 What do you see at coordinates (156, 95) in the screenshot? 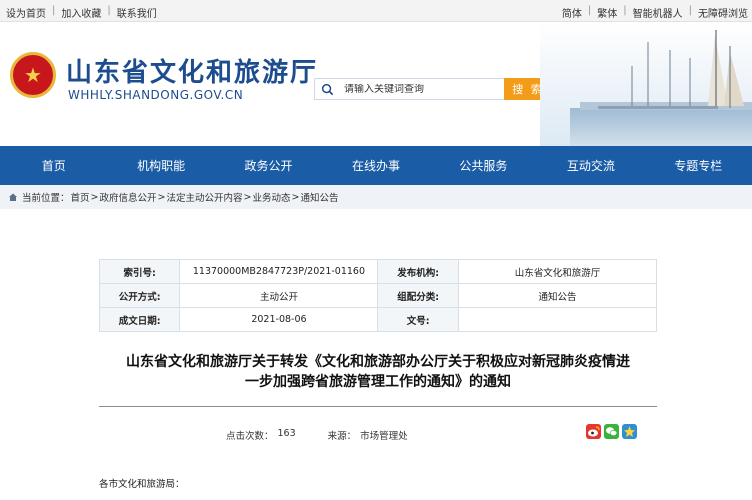
I see `site-domain: WHHLY.SHANDONG.GOV.CN` at bounding box center [156, 95].